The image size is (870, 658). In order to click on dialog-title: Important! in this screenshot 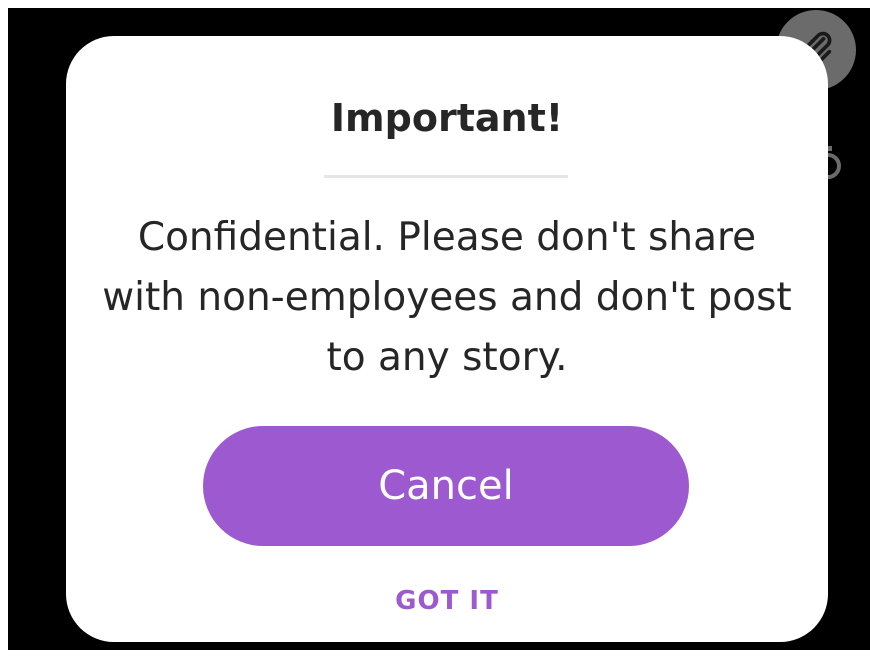, I will do `click(447, 118)`.